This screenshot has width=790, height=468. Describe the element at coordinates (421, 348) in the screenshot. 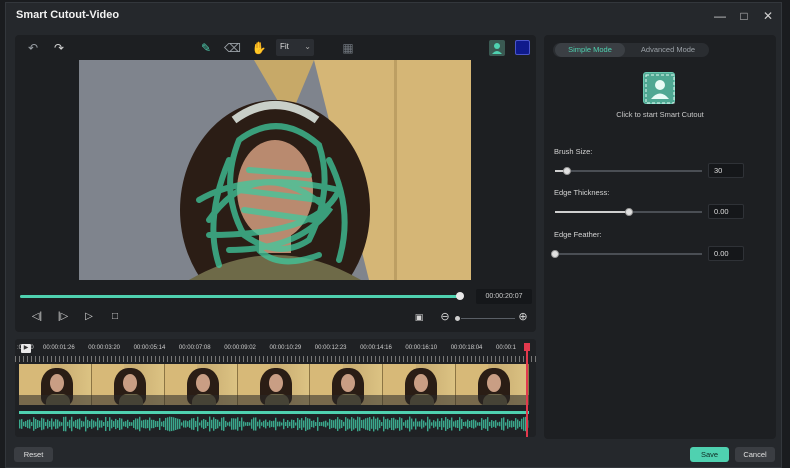

I see `ruler-time-label: 00:00:16:10` at that location.